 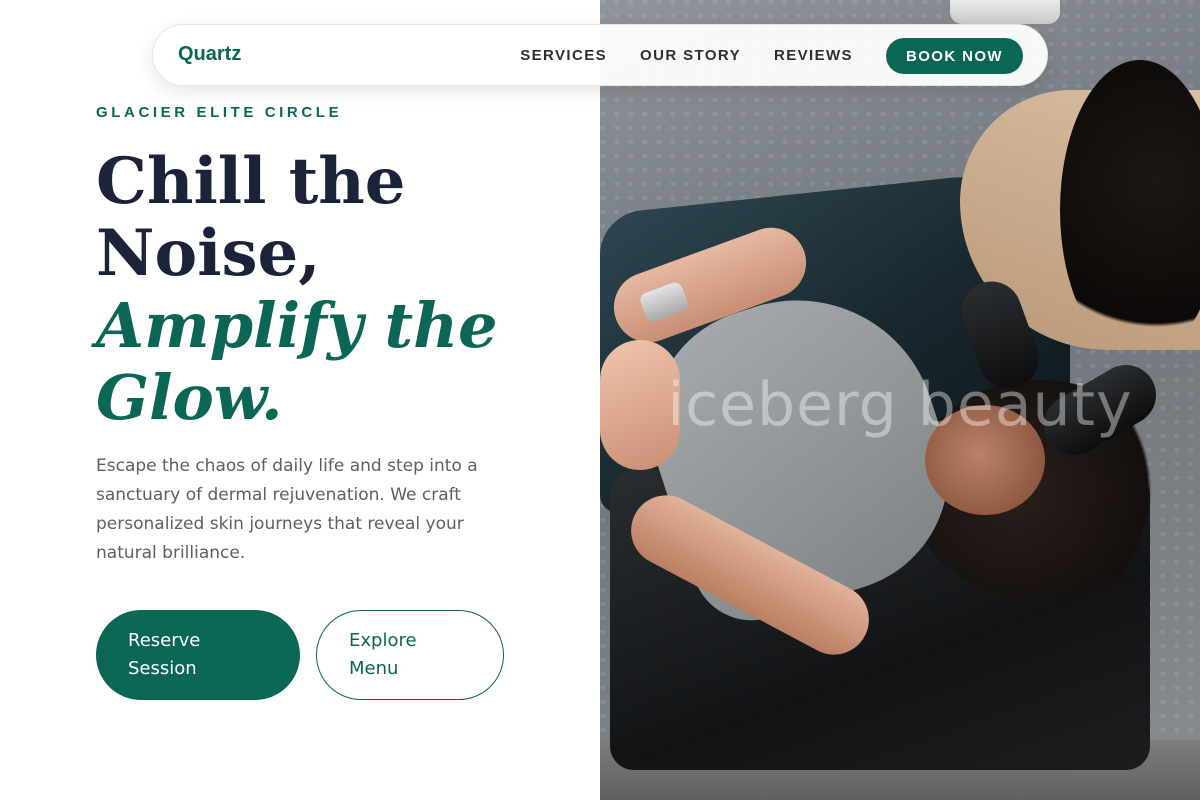 I want to click on hero-headline: Chill the Noise, Amplify the Glow., so click(x=336, y=290).